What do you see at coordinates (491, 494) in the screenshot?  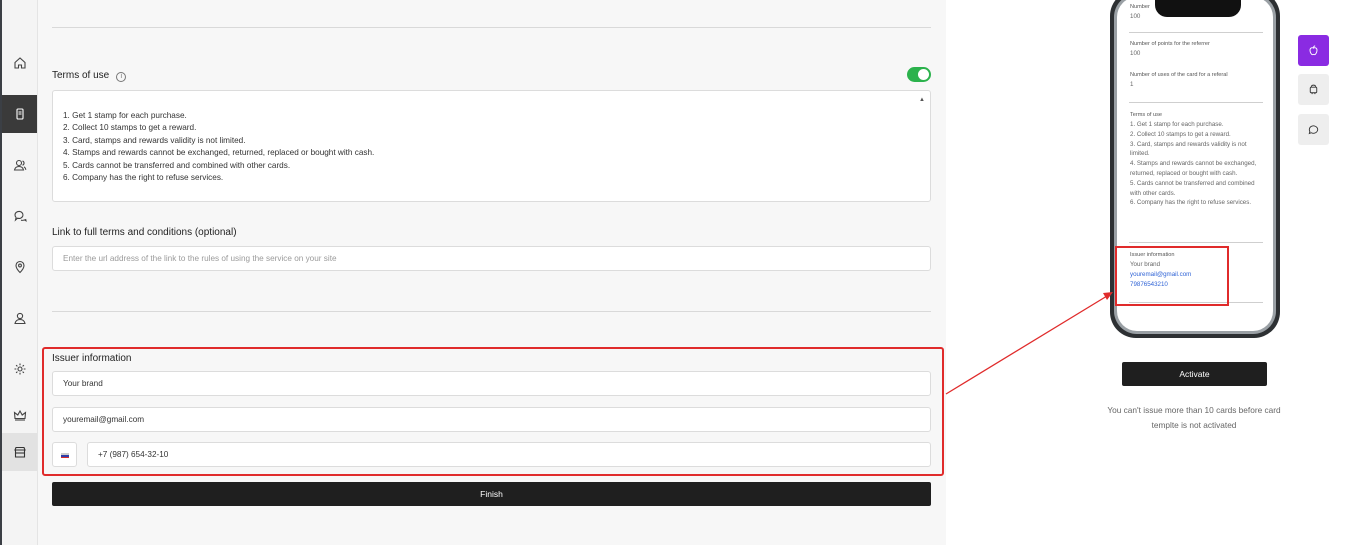 I see `finish-button: Finish` at bounding box center [491, 494].